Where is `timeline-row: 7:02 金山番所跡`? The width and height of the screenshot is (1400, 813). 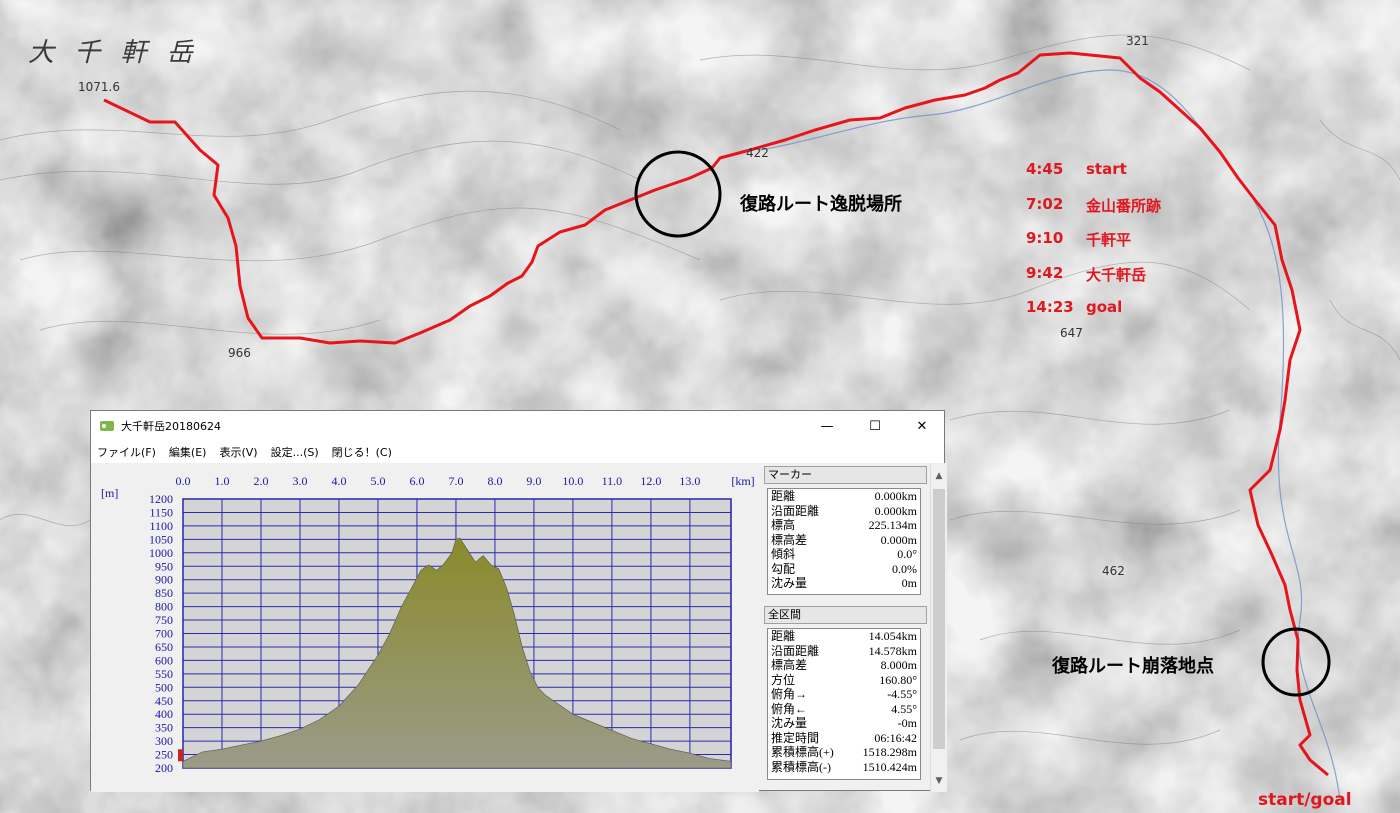 timeline-row: 7:02 金山番所跡 is located at coordinates (1093, 212).